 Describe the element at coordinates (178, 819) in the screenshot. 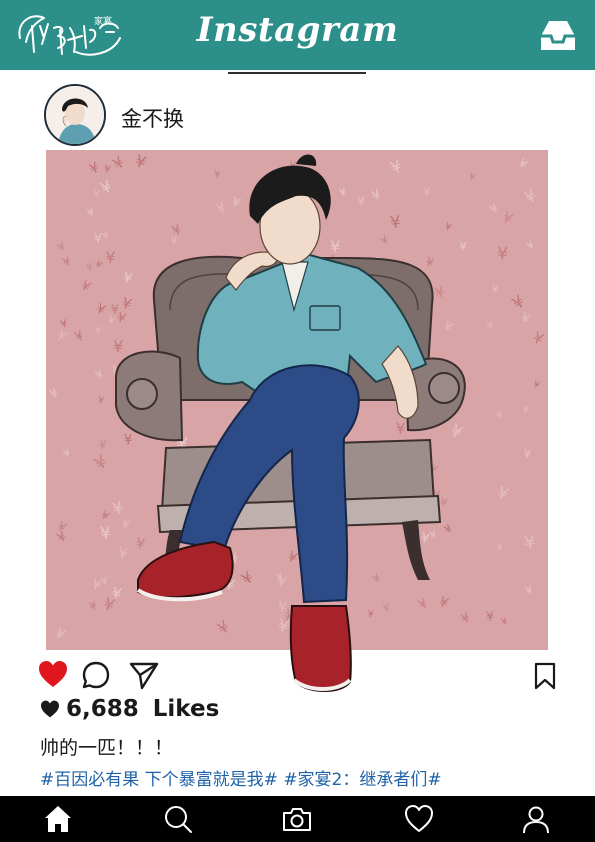

I see `search-icon` at that location.